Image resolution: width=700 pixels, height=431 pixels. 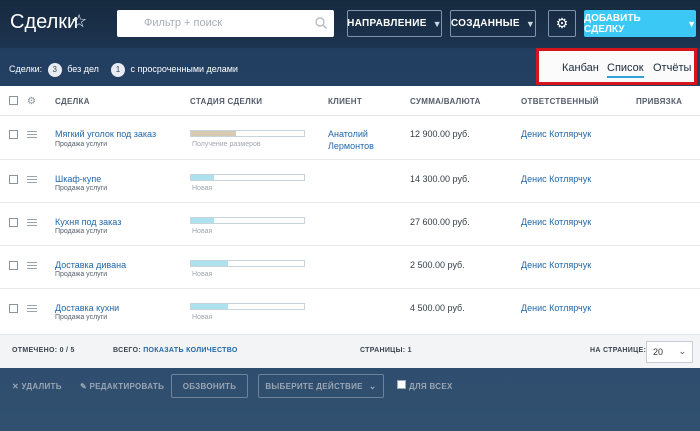 What do you see at coordinates (184, 69) in the screenshot?
I see `overdue-label: с просроченными делами` at bounding box center [184, 69].